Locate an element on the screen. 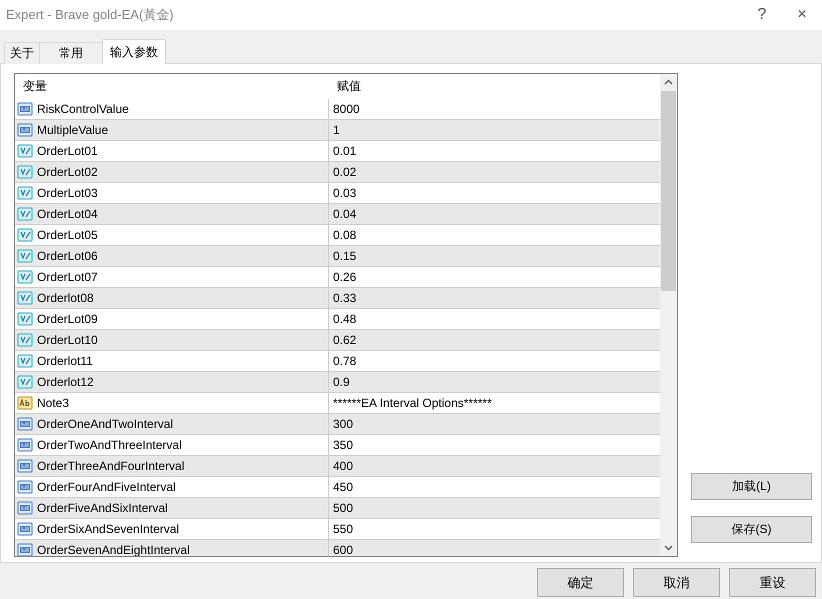  parameter-name: Orderlot08 is located at coordinates (65, 298).